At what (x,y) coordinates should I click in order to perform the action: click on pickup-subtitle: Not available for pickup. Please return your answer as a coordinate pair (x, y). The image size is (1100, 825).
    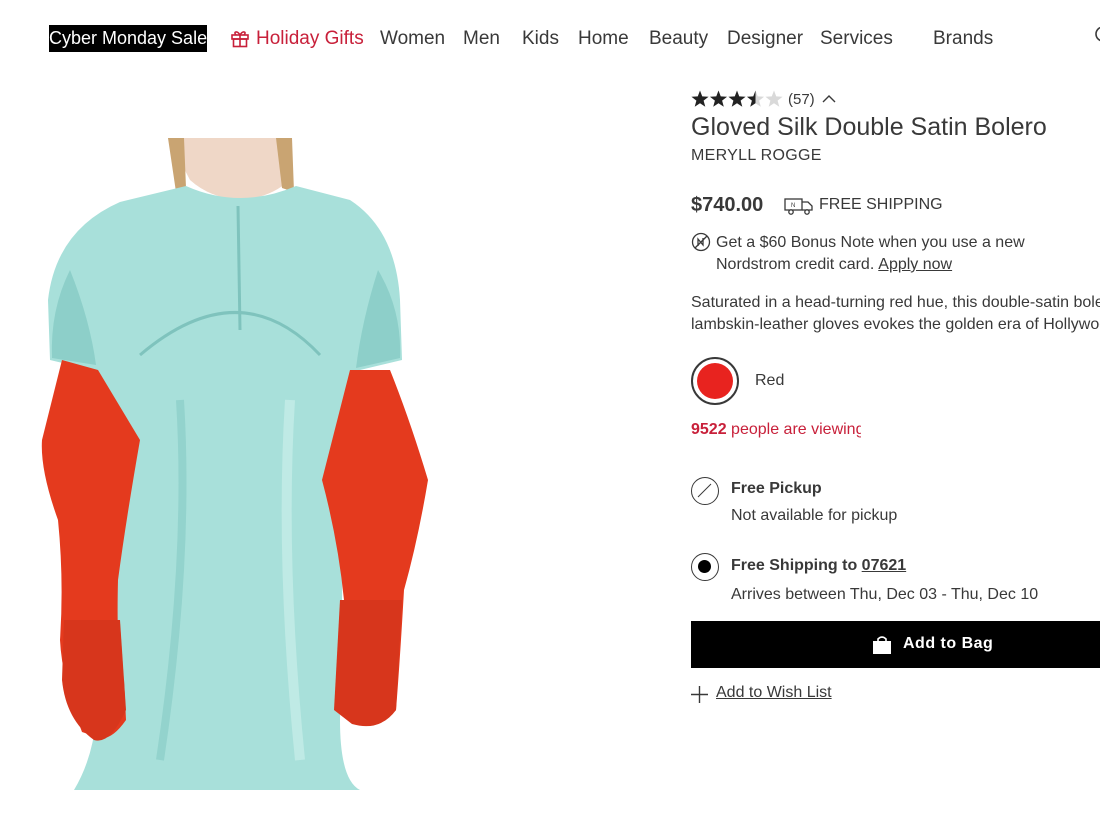
    Looking at the image, I should click on (814, 515).